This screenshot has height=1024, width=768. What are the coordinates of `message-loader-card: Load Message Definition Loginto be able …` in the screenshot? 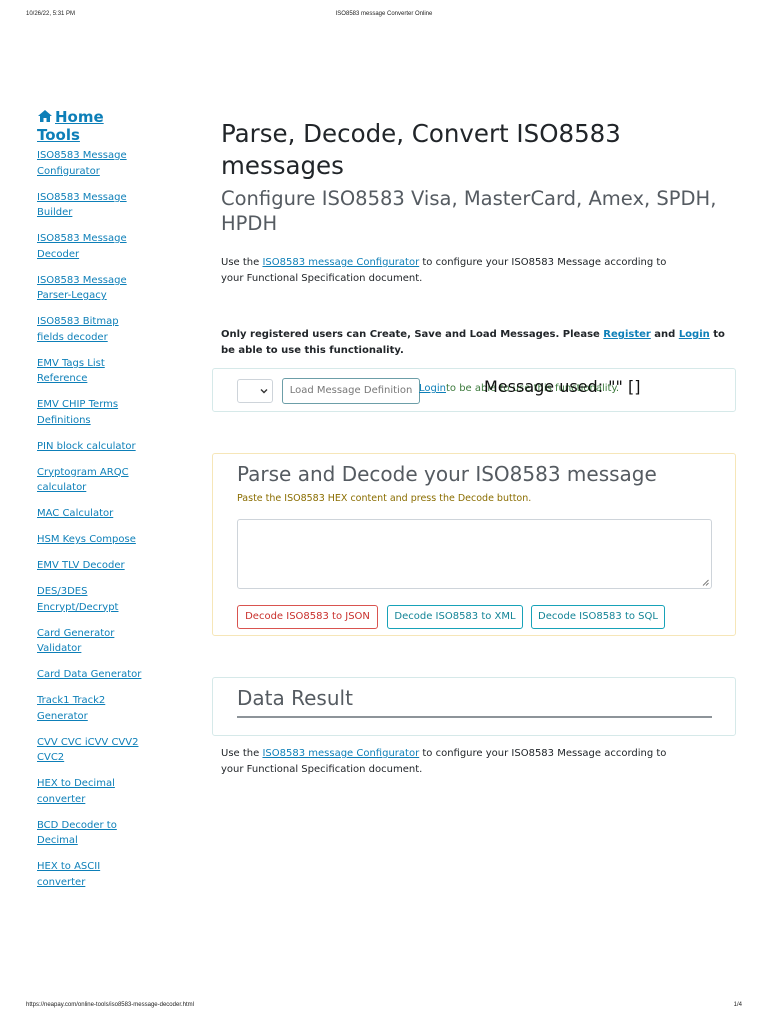 It's located at (474, 390).